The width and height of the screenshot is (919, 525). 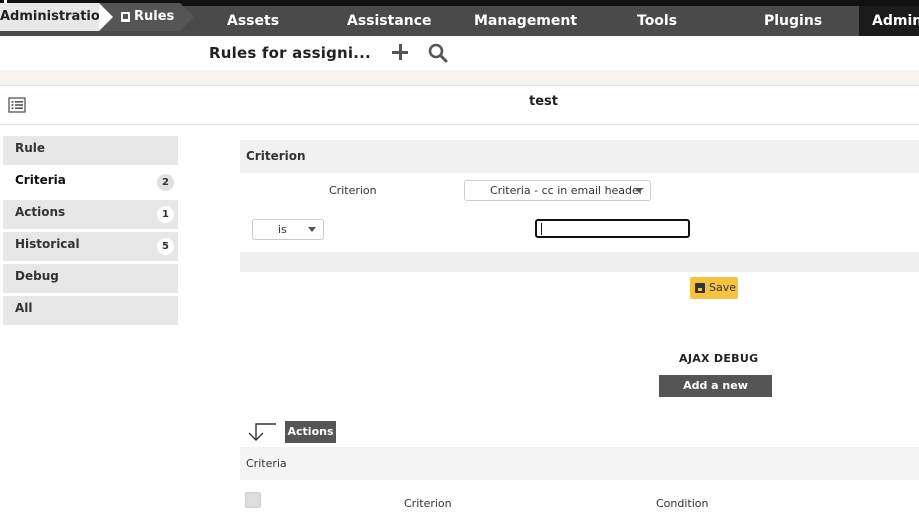 What do you see at coordinates (40, 180) in the screenshot?
I see `tab-label: Criteria` at bounding box center [40, 180].